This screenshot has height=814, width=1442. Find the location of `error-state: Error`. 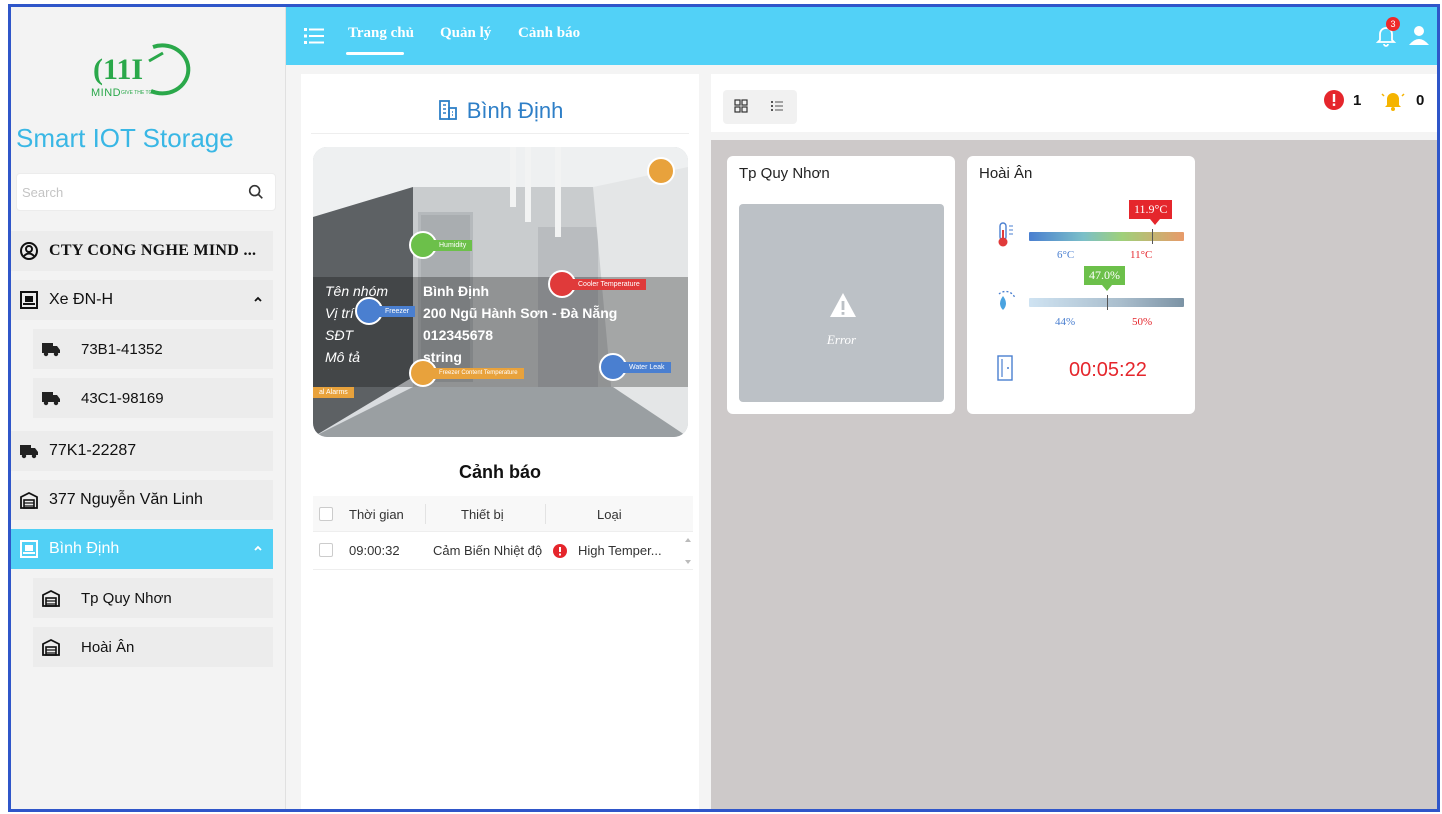

error-state: Error is located at coordinates (841, 303).